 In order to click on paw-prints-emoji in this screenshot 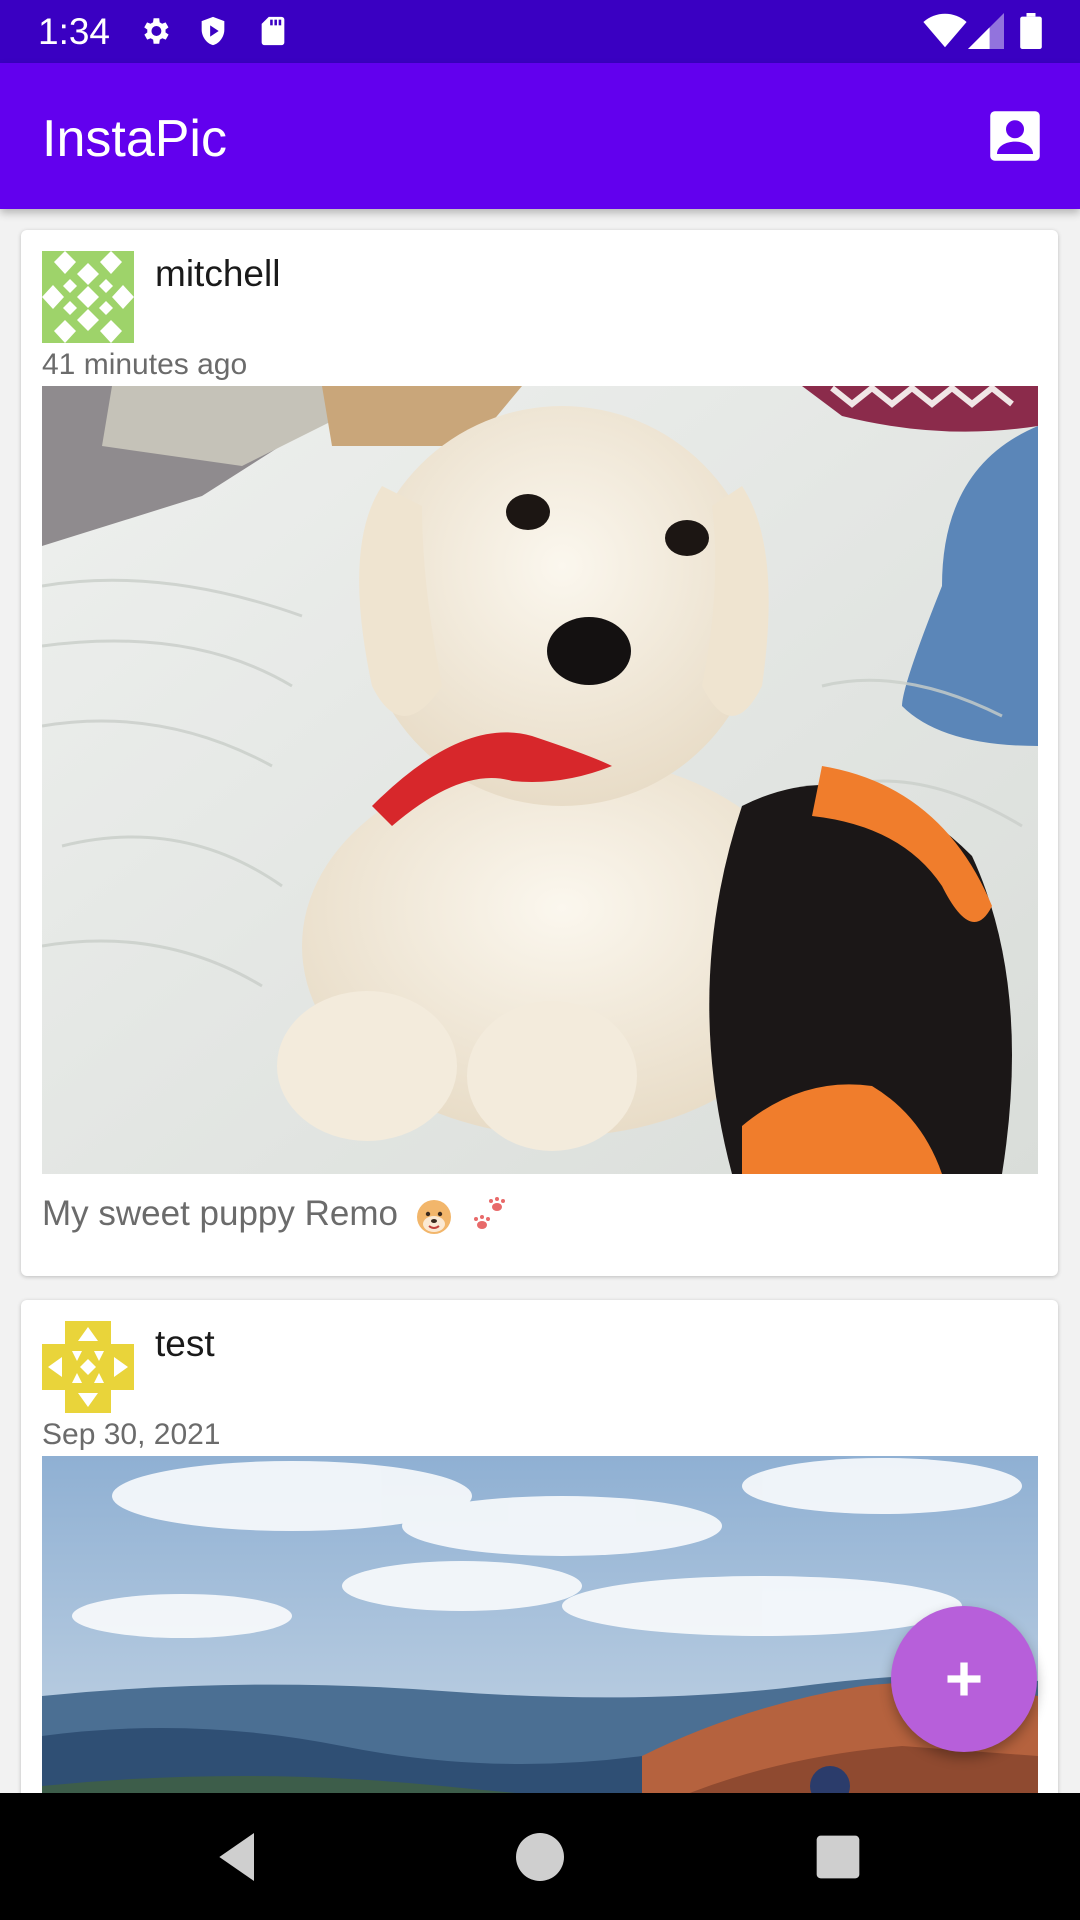, I will do `click(490, 1212)`.